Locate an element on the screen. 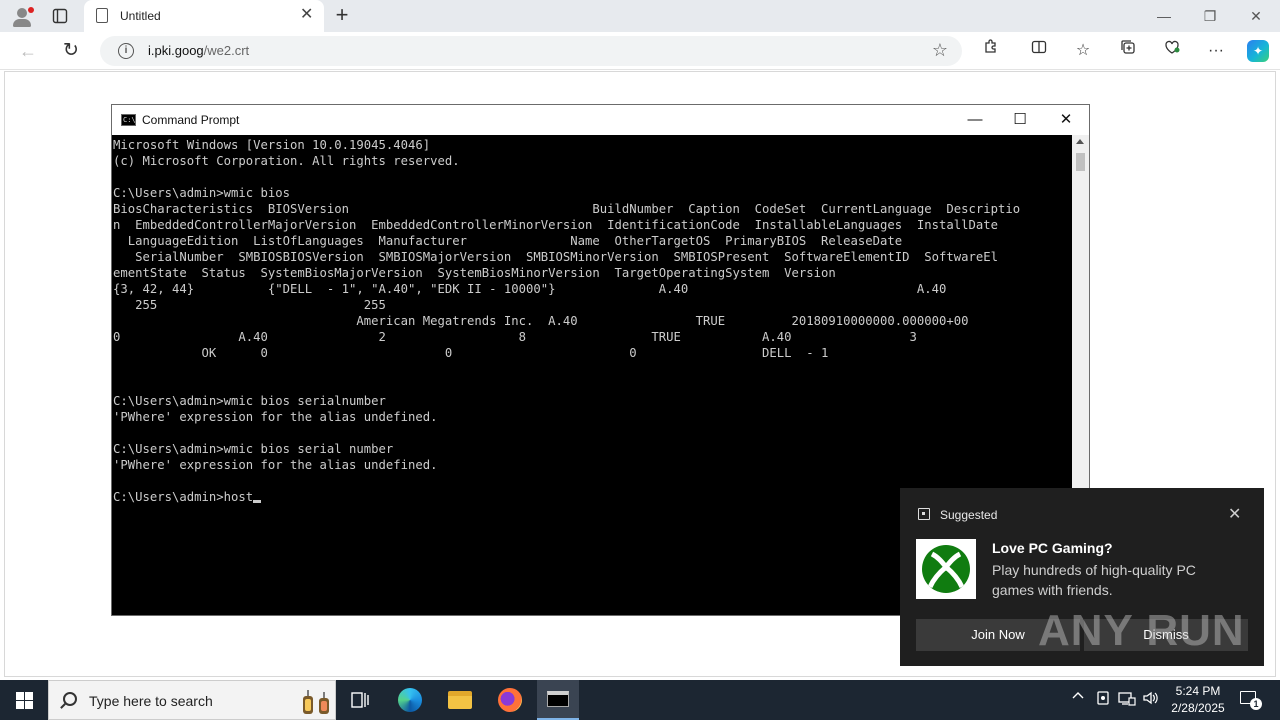 The image size is (1280, 720). tab-untitled: Untitled ✕ is located at coordinates (204, 16).